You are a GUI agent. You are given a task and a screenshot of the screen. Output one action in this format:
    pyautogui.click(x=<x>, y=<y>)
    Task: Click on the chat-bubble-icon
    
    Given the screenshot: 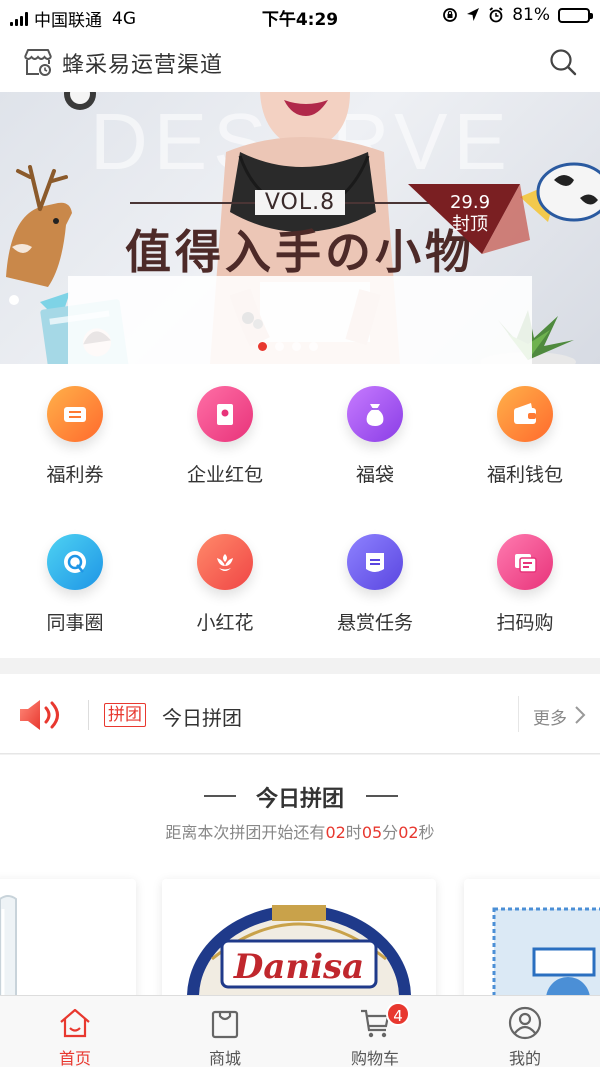 What is the action you would take?
    pyautogui.click(x=75, y=562)
    